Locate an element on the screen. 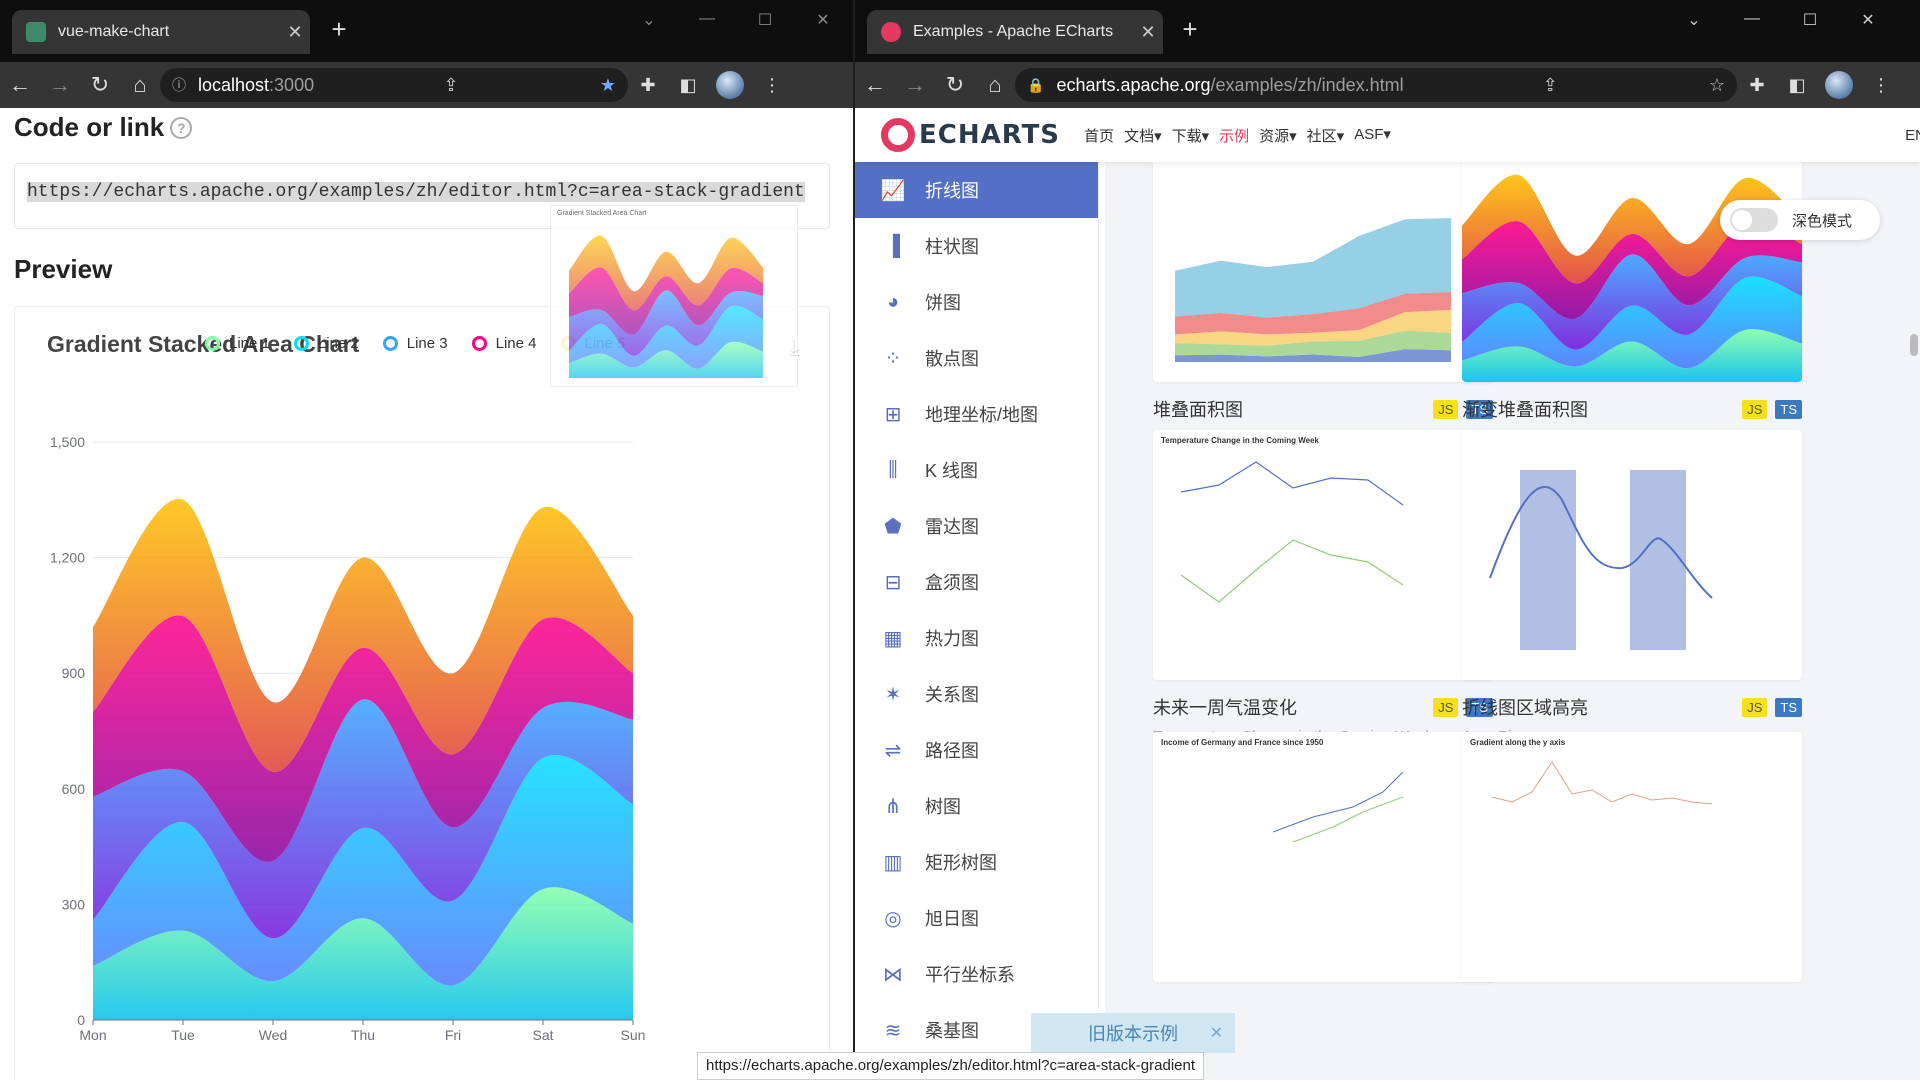 The width and height of the screenshot is (1920, 1080). y-tick-label: 600 is located at coordinates (74, 789).